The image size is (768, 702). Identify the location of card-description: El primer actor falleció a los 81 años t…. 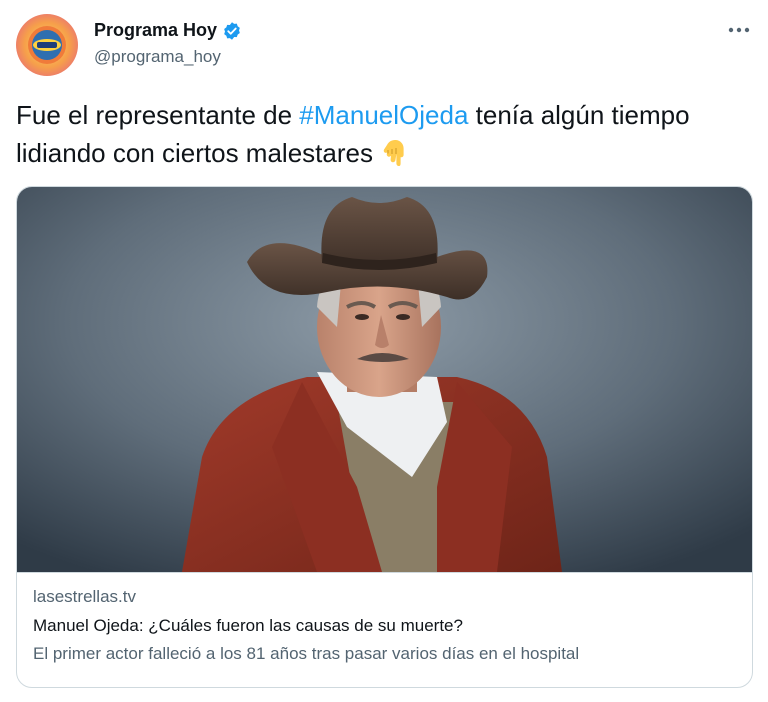
(306, 653).